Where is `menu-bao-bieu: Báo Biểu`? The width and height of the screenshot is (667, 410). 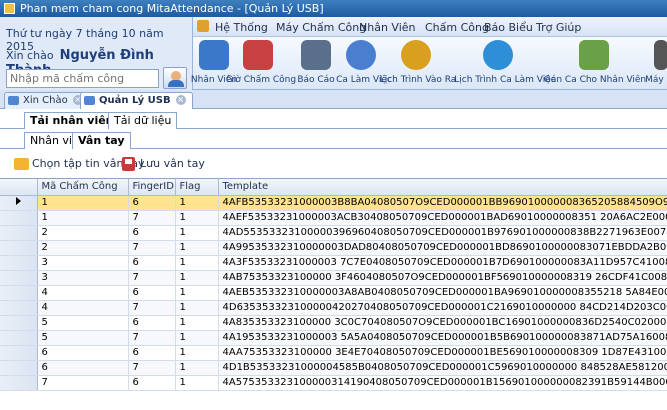 menu-bao-bieu: Báo Biểu is located at coordinates (508, 27).